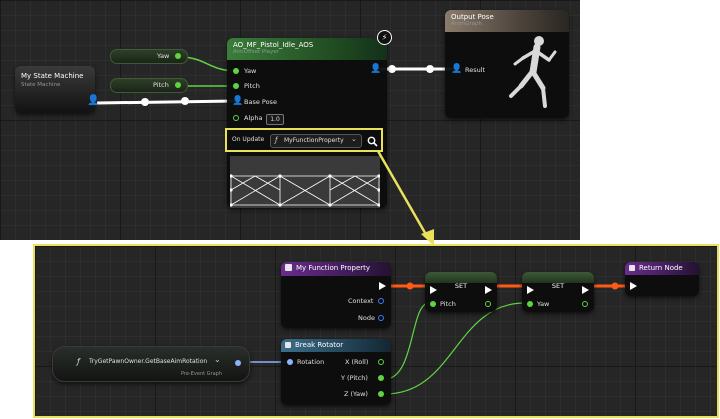  Describe the element at coordinates (543, 304) in the screenshot. I see `set-yaw-label: Yaw` at that location.